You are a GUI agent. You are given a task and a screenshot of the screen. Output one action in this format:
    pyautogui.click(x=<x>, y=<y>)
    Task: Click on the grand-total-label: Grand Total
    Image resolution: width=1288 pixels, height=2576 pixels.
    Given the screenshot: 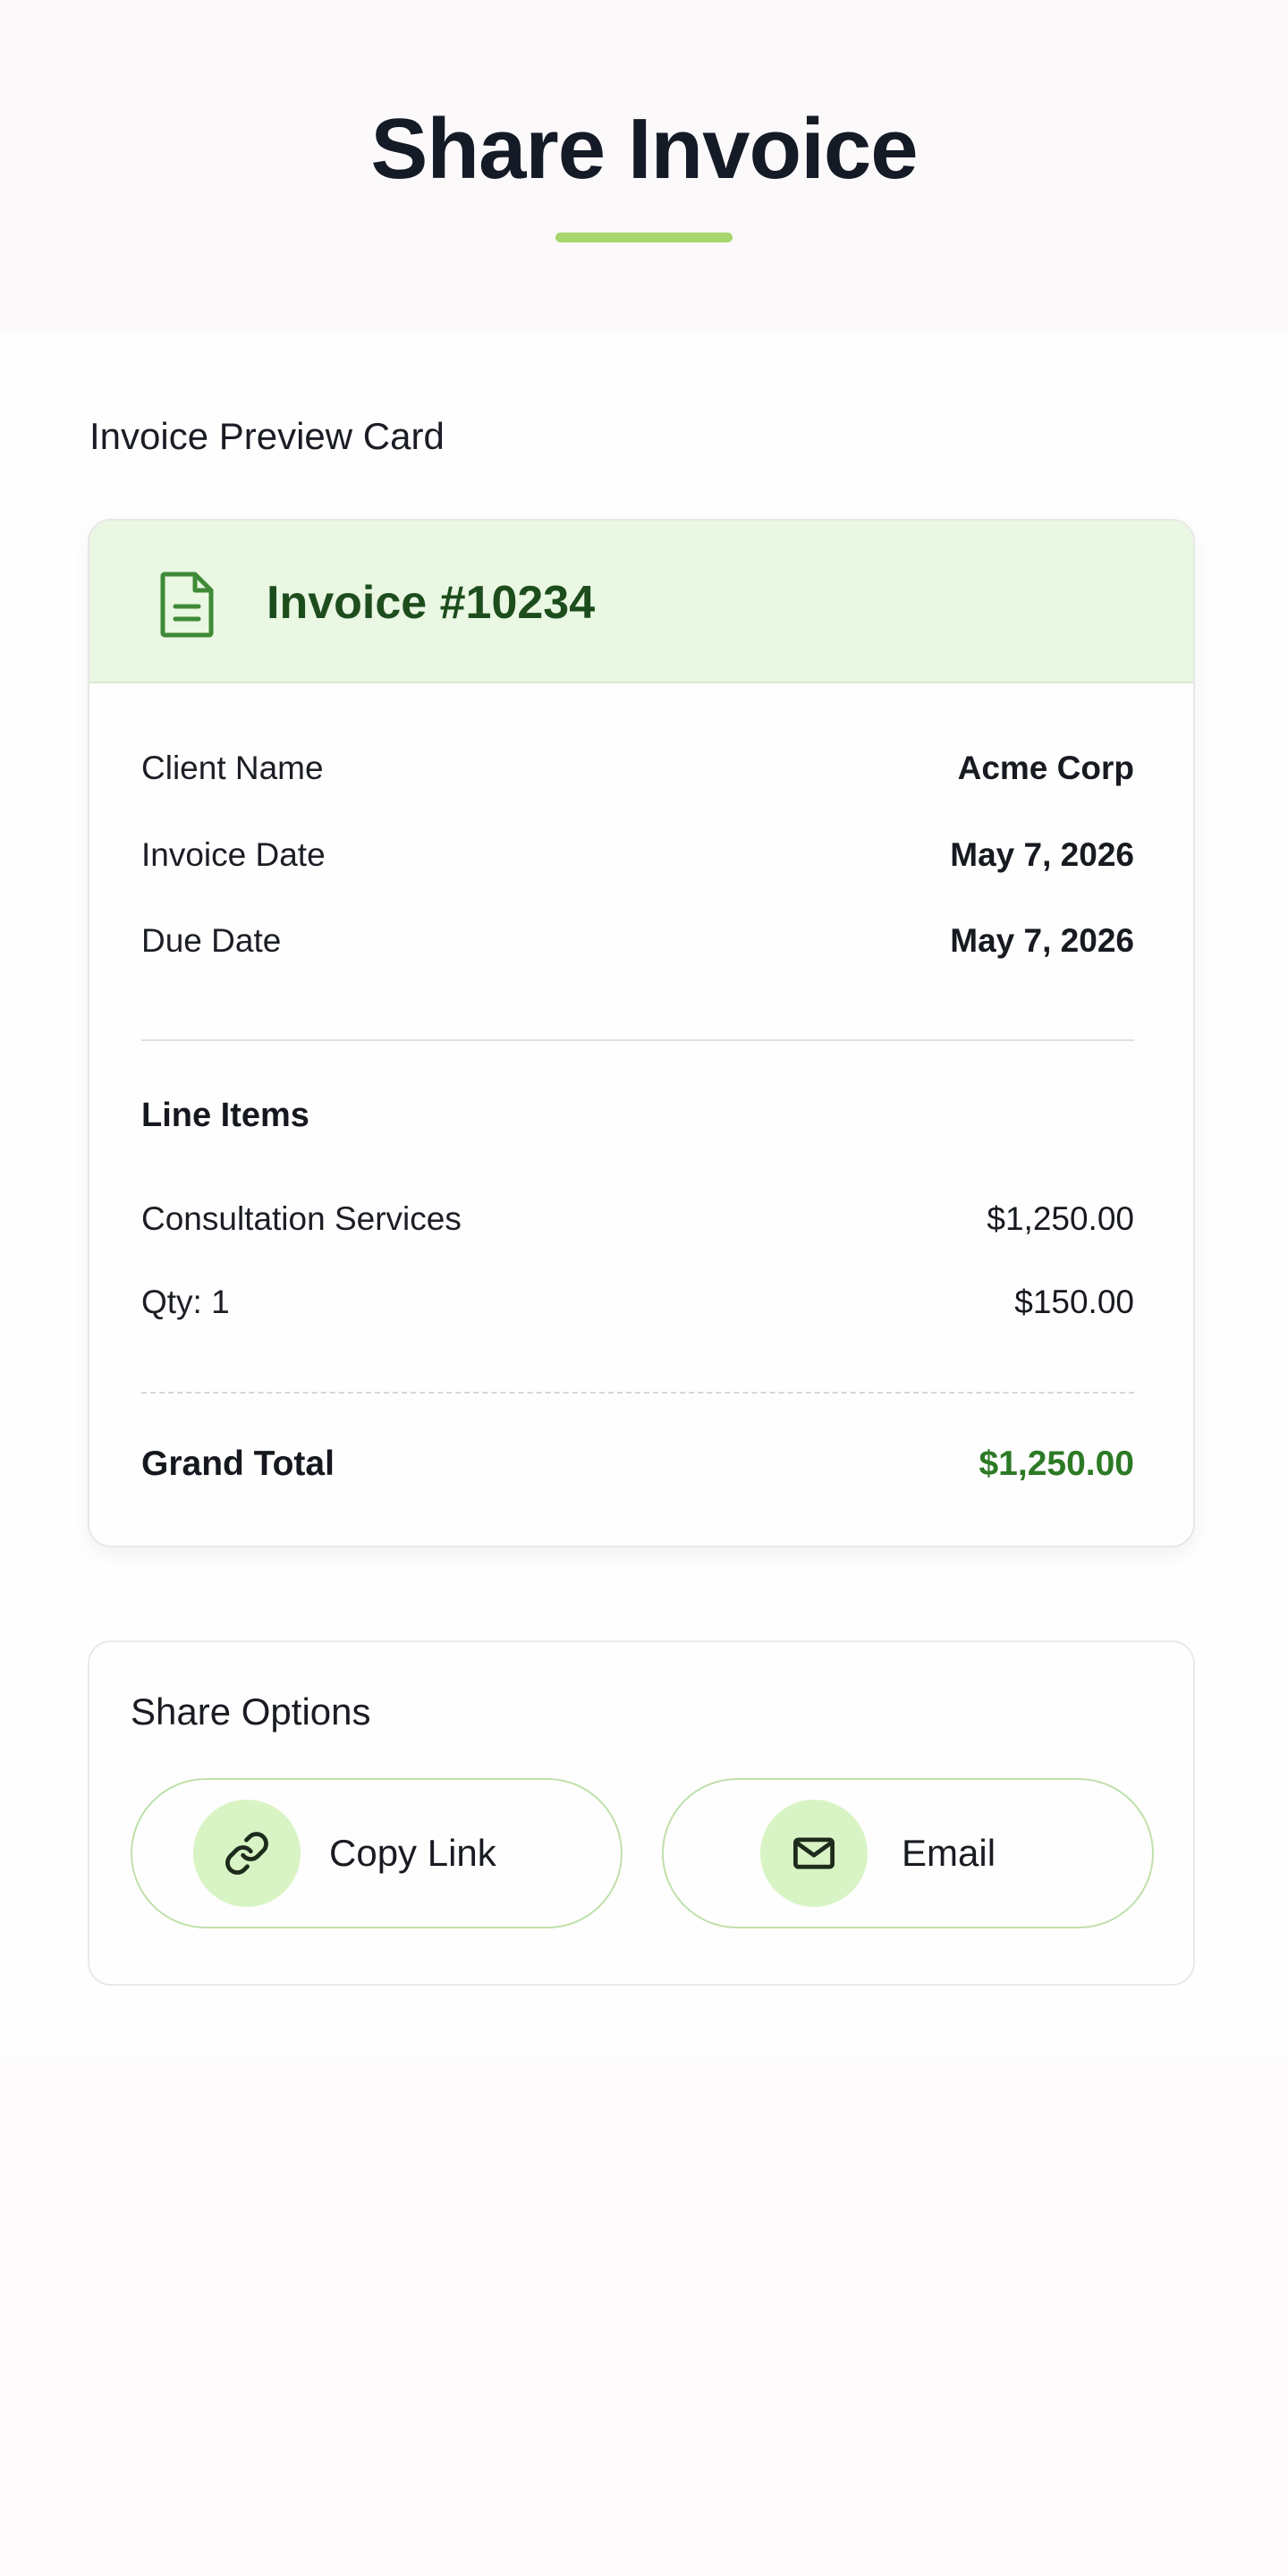 What is the action you would take?
    pyautogui.click(x=238, y=1464)
    